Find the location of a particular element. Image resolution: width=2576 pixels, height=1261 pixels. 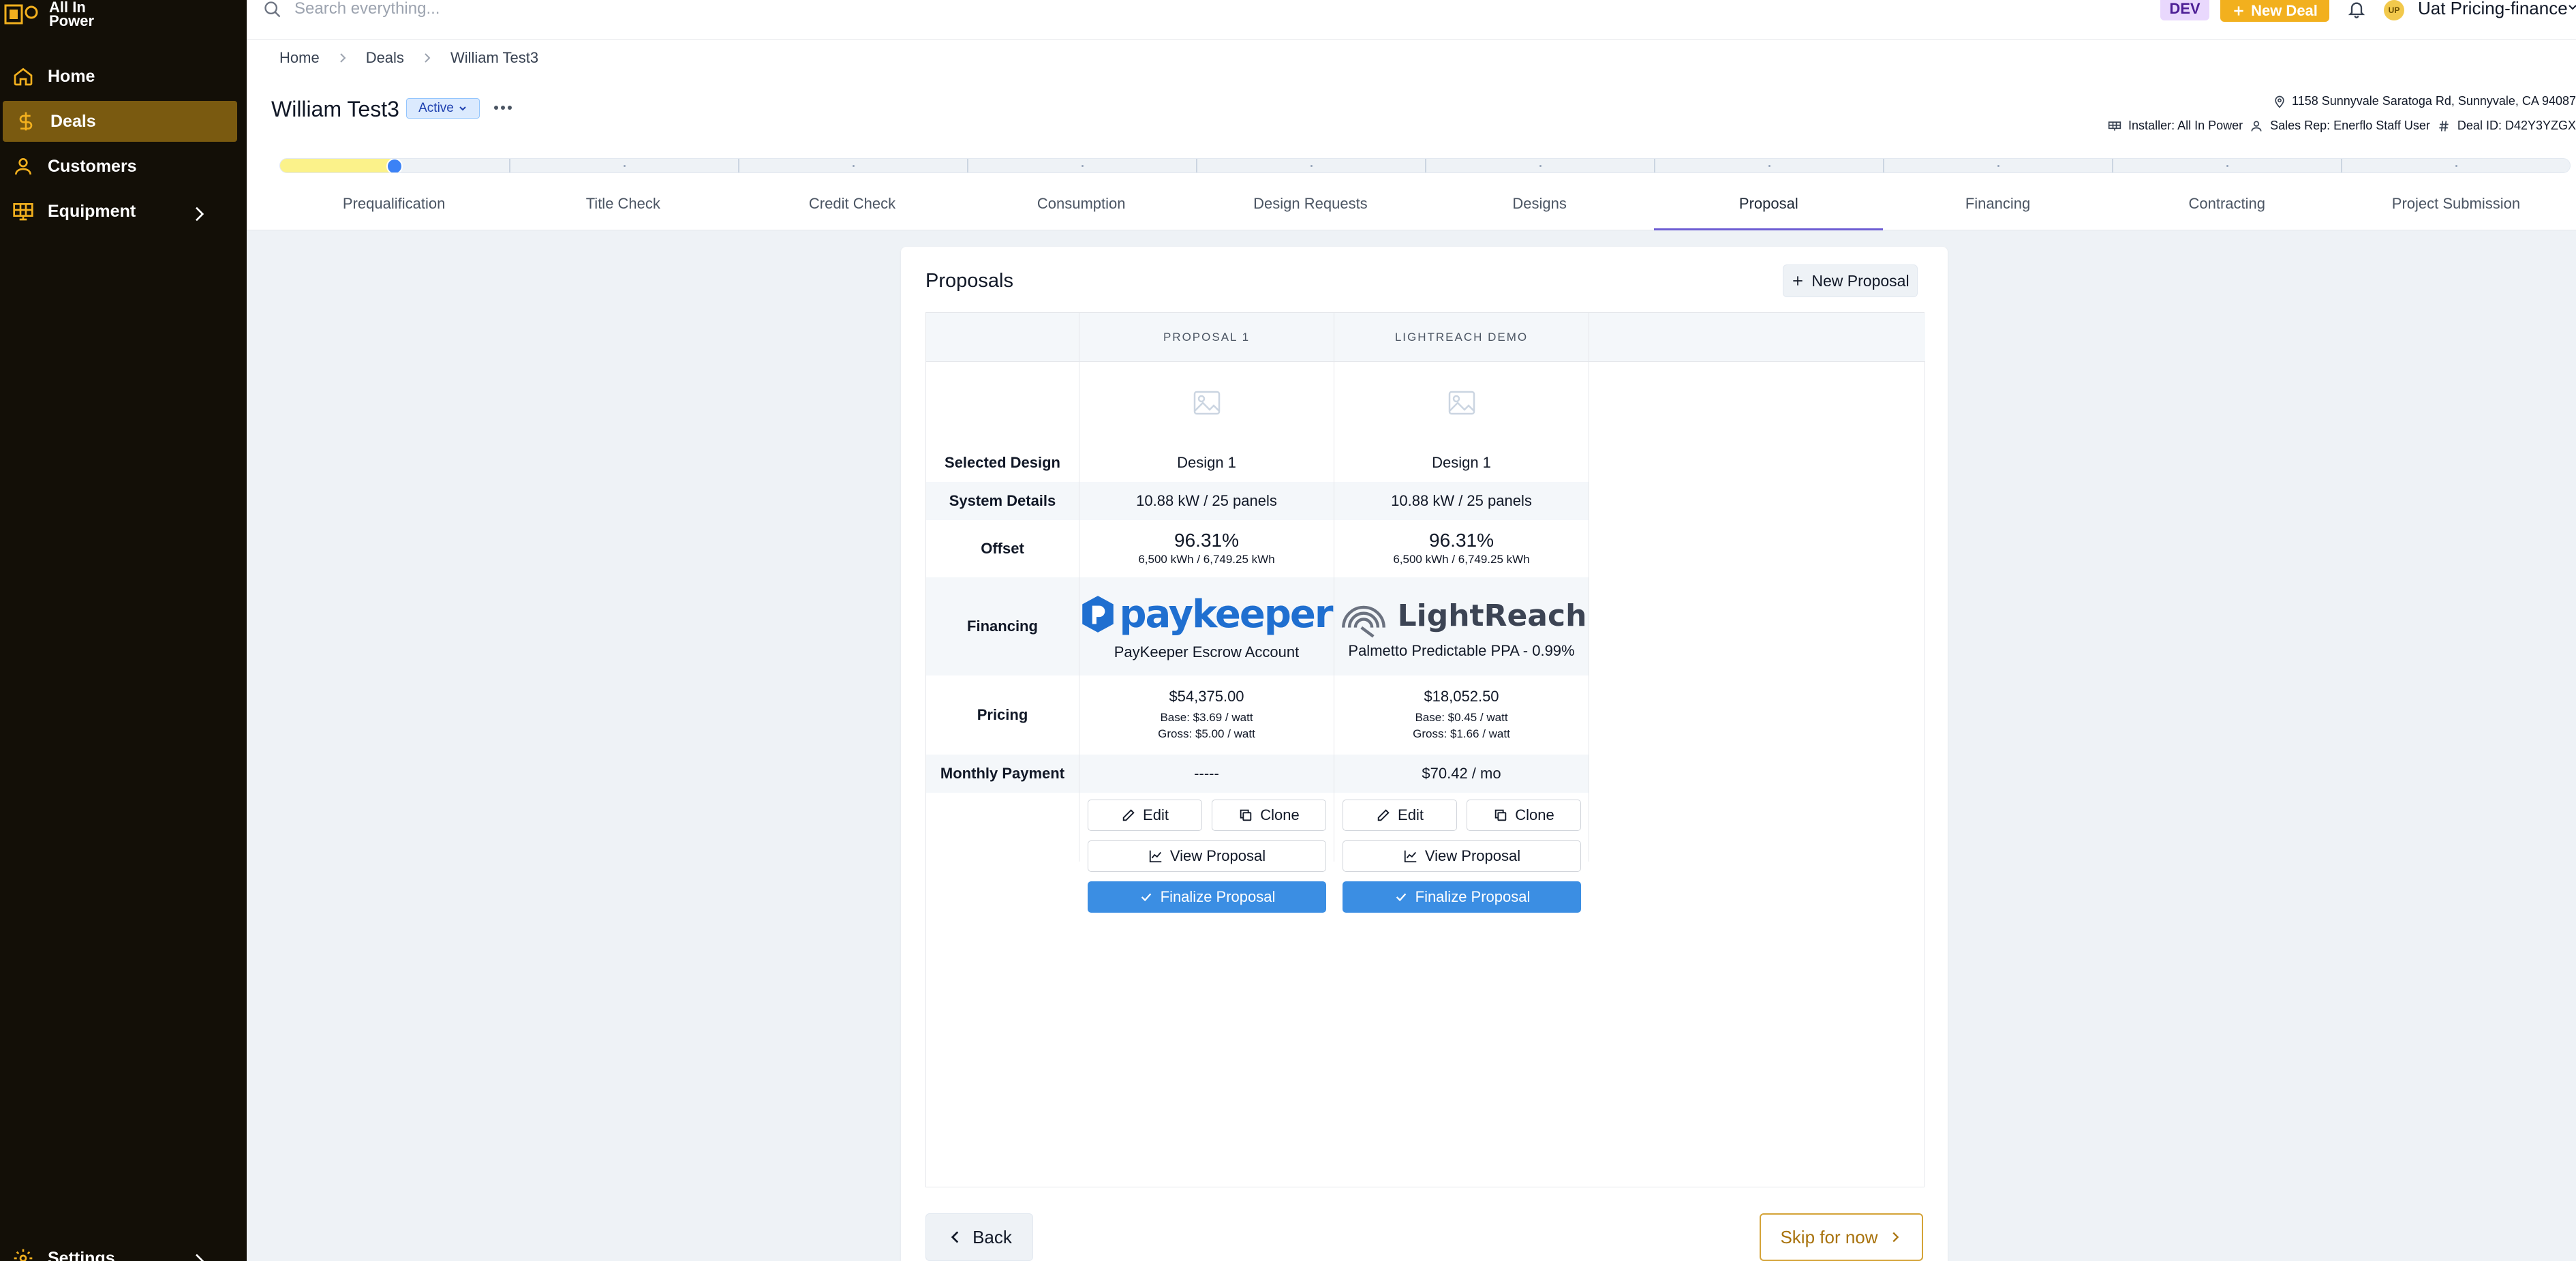

sidebar-item-label: Equipment is located at coordinates (92, 211).